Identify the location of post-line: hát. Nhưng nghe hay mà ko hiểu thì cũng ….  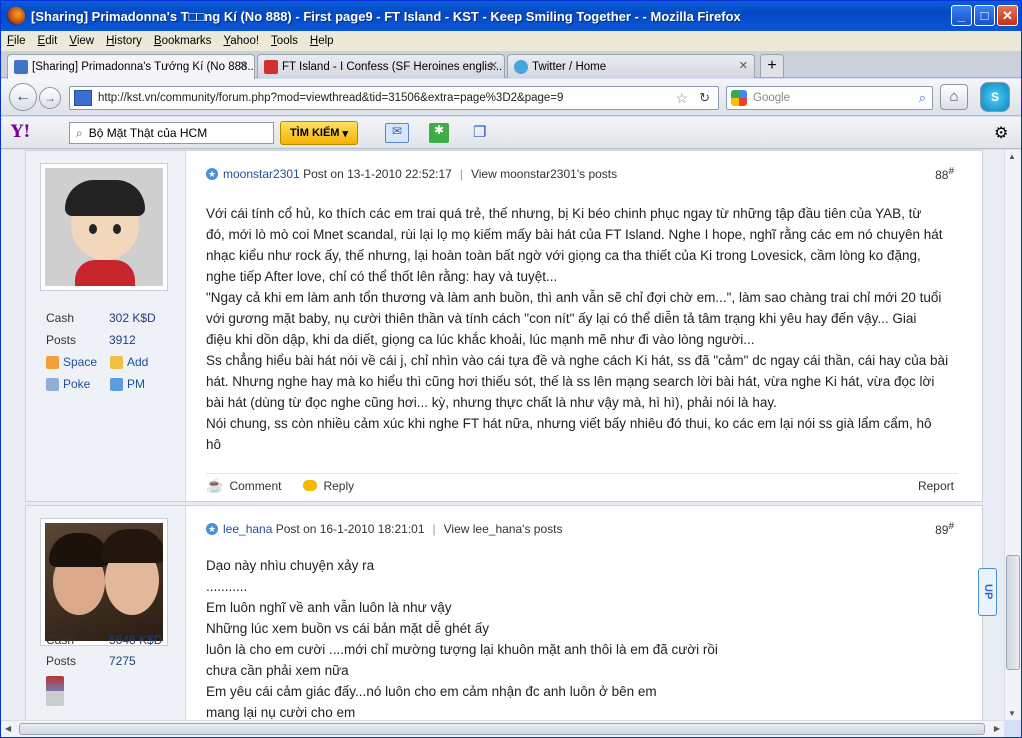
(570, 381).